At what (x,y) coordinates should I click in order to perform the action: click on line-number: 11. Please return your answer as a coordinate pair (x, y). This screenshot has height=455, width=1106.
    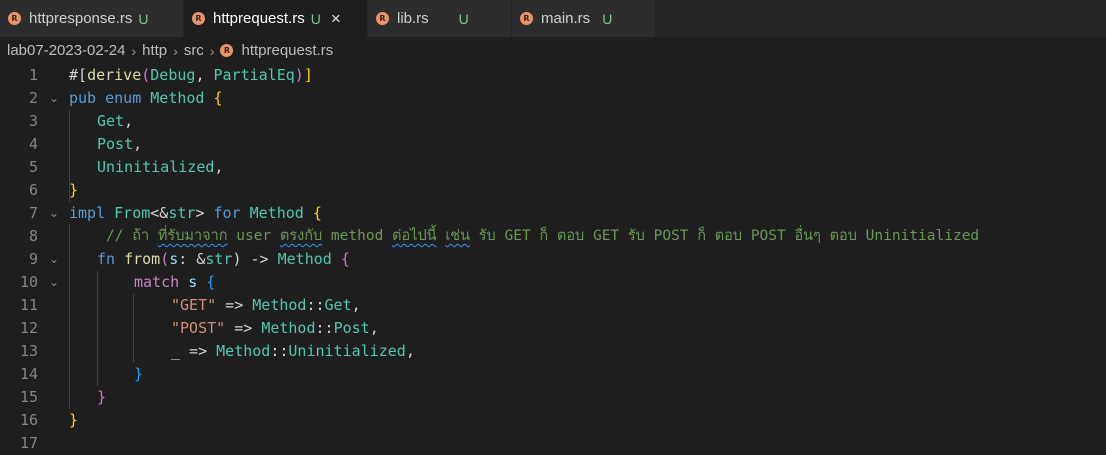
    Looking at the image, I should click on (28, 305).